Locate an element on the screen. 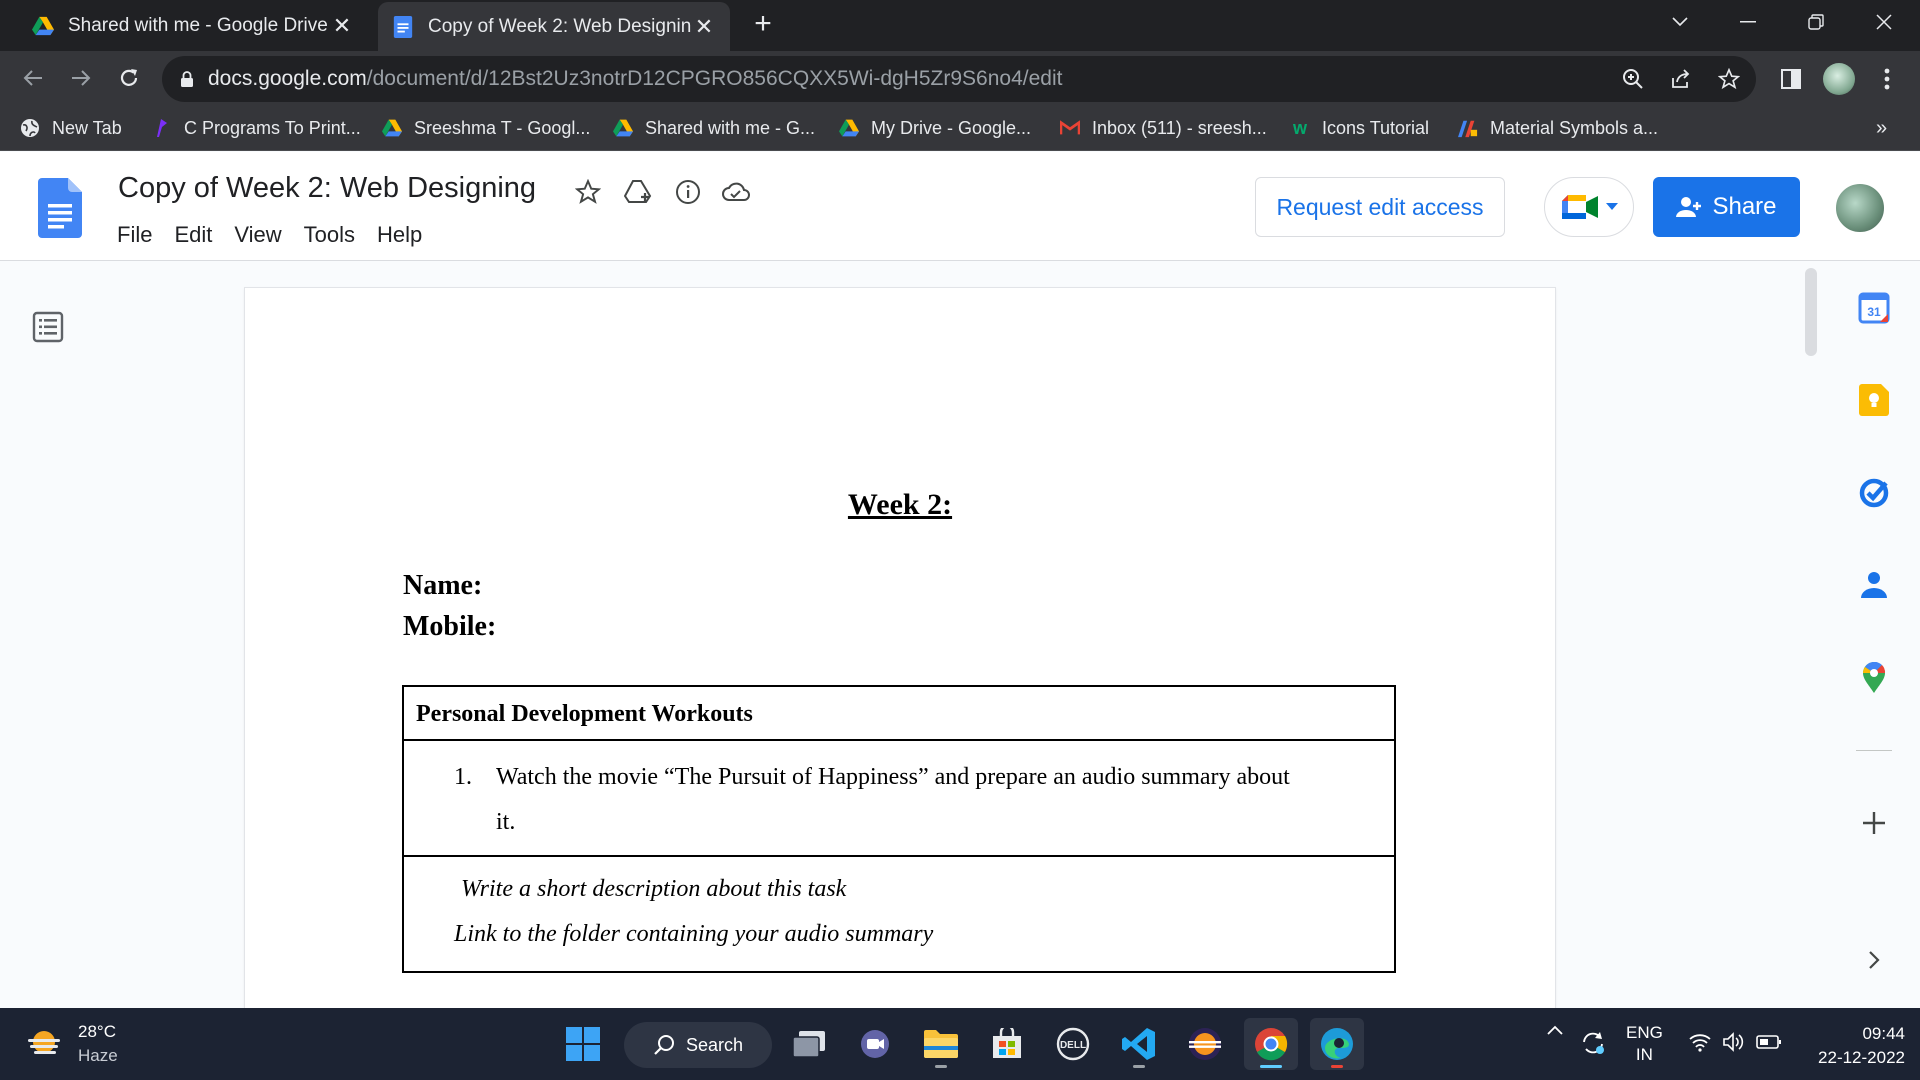 The height and width of the screenshot is (1080, 1920). vscode-button is located at coordinates (1139, 1044).